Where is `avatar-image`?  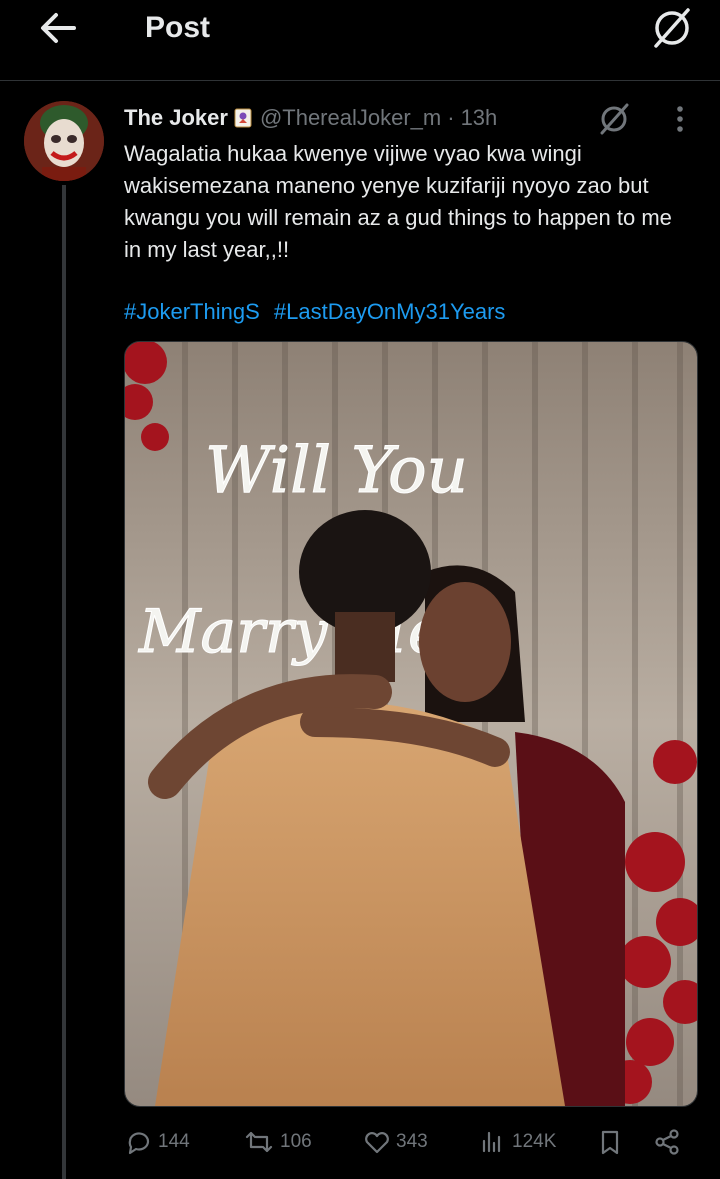
avatar-image is located at coordinates (64, 141).